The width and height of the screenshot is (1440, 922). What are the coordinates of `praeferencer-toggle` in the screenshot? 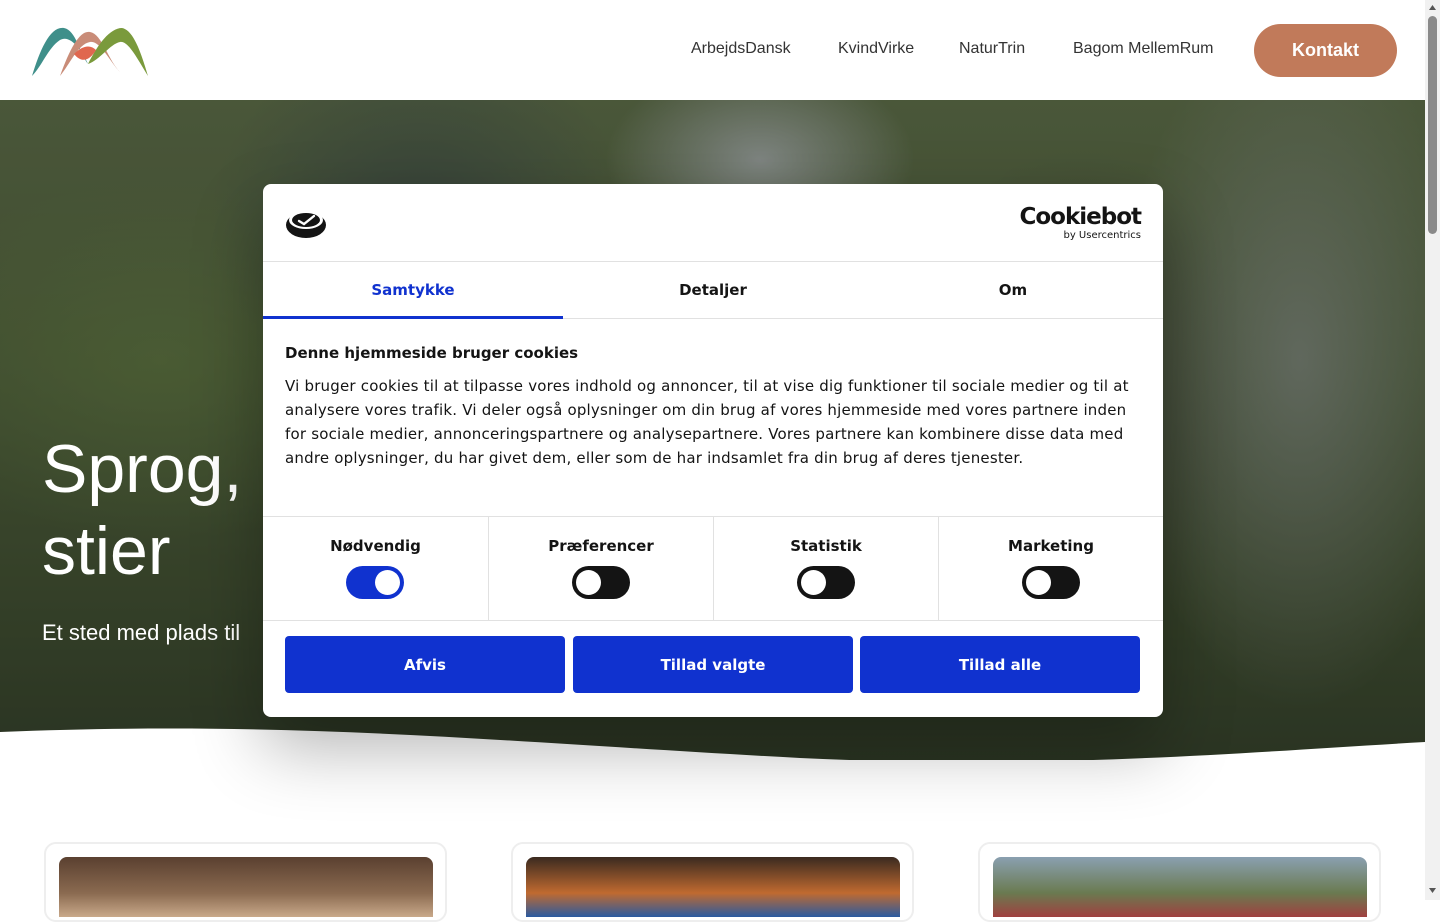 It's located at (601, 582).